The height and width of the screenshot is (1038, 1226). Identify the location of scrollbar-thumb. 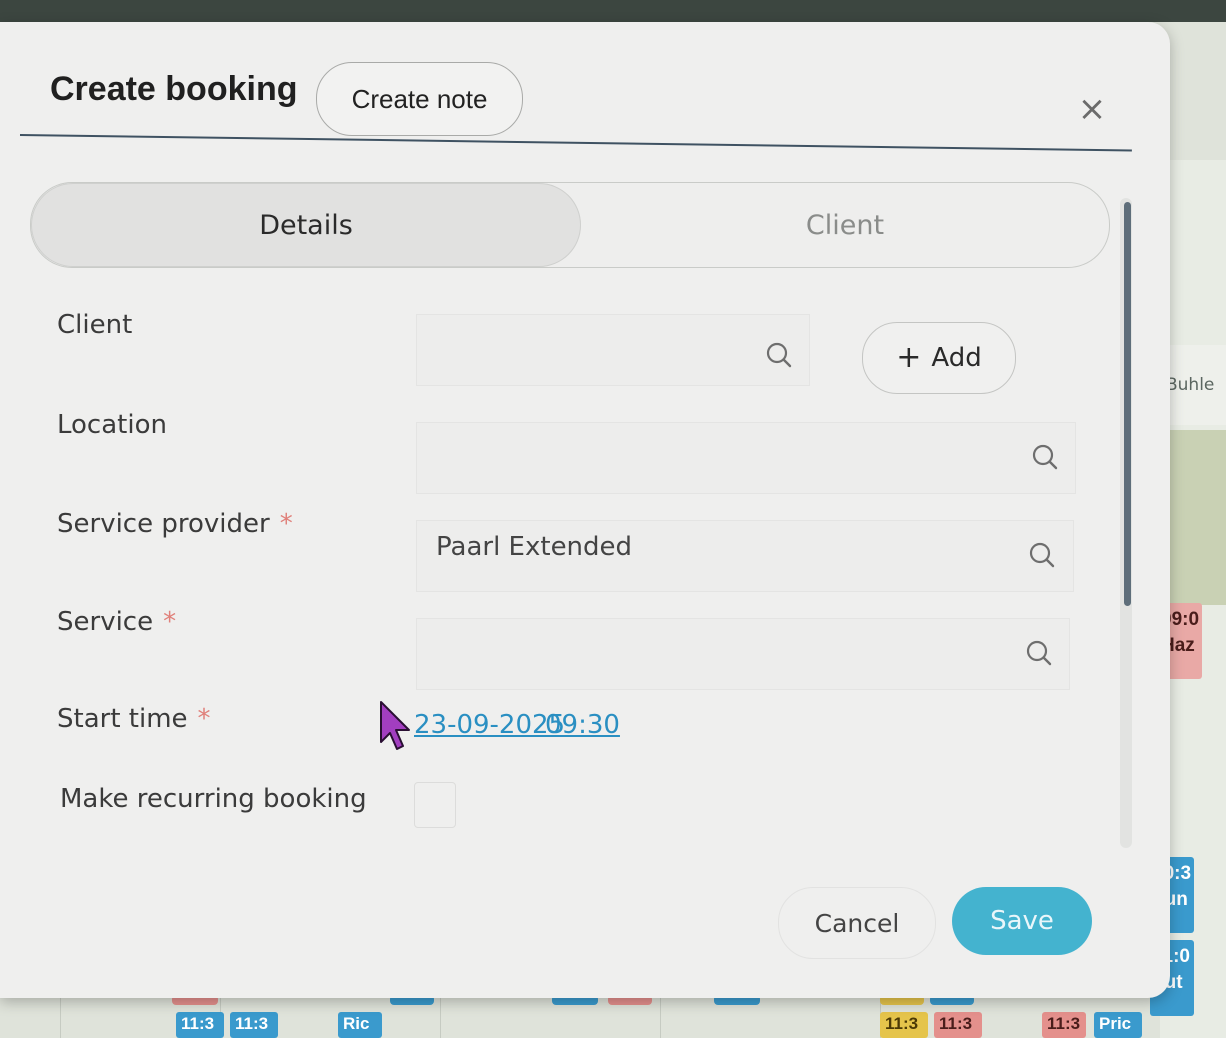
(1127, 404).